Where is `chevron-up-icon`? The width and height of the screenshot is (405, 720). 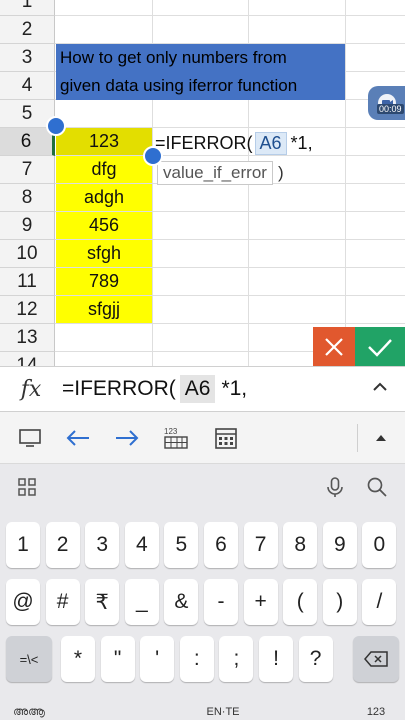 chevron-up-icon is located at coordinates (380, 387).